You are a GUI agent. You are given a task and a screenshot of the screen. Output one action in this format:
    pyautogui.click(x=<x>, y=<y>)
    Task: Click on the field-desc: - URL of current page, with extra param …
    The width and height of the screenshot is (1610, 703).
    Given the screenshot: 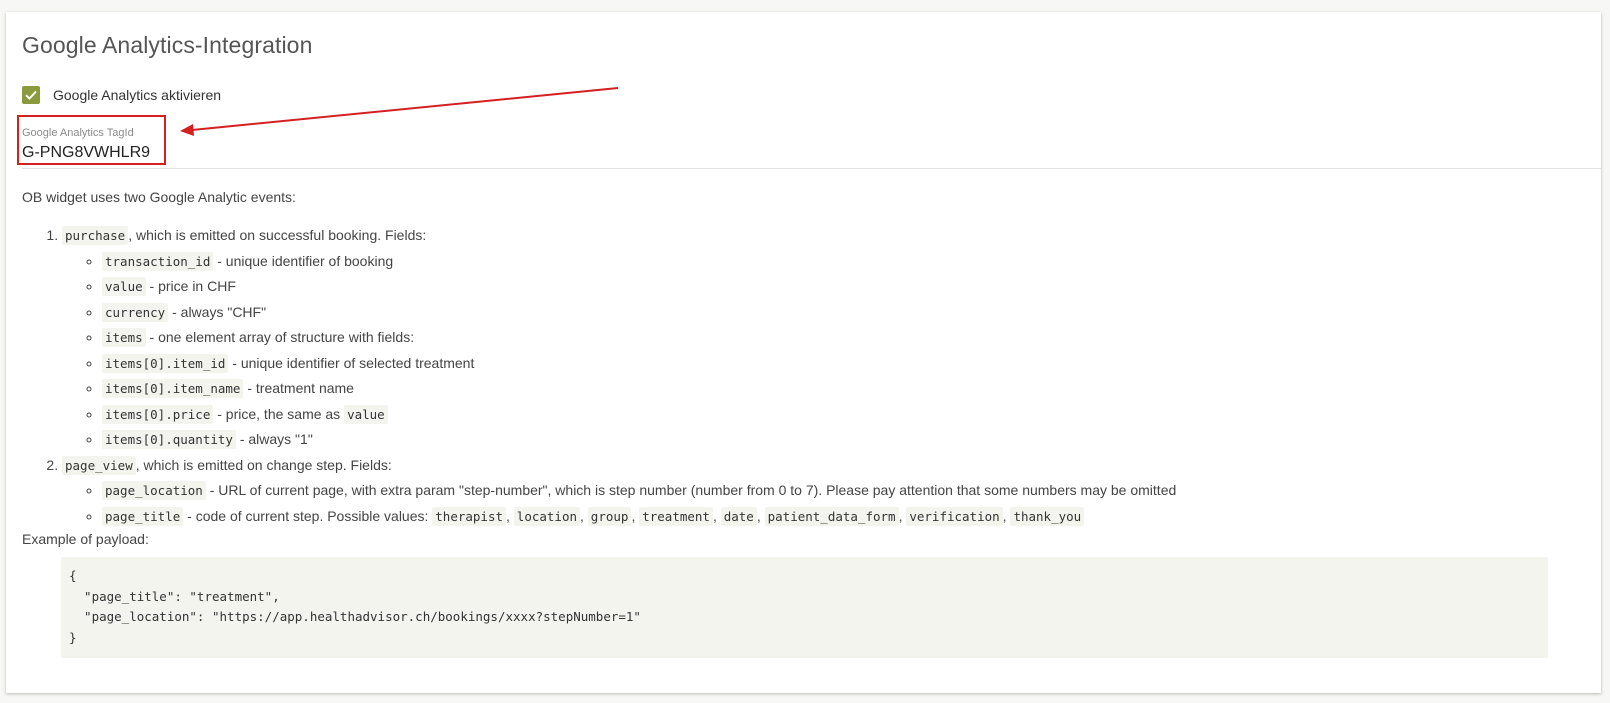 What is the action you would take?
    pyautogui.click(x=691, y=490)
    